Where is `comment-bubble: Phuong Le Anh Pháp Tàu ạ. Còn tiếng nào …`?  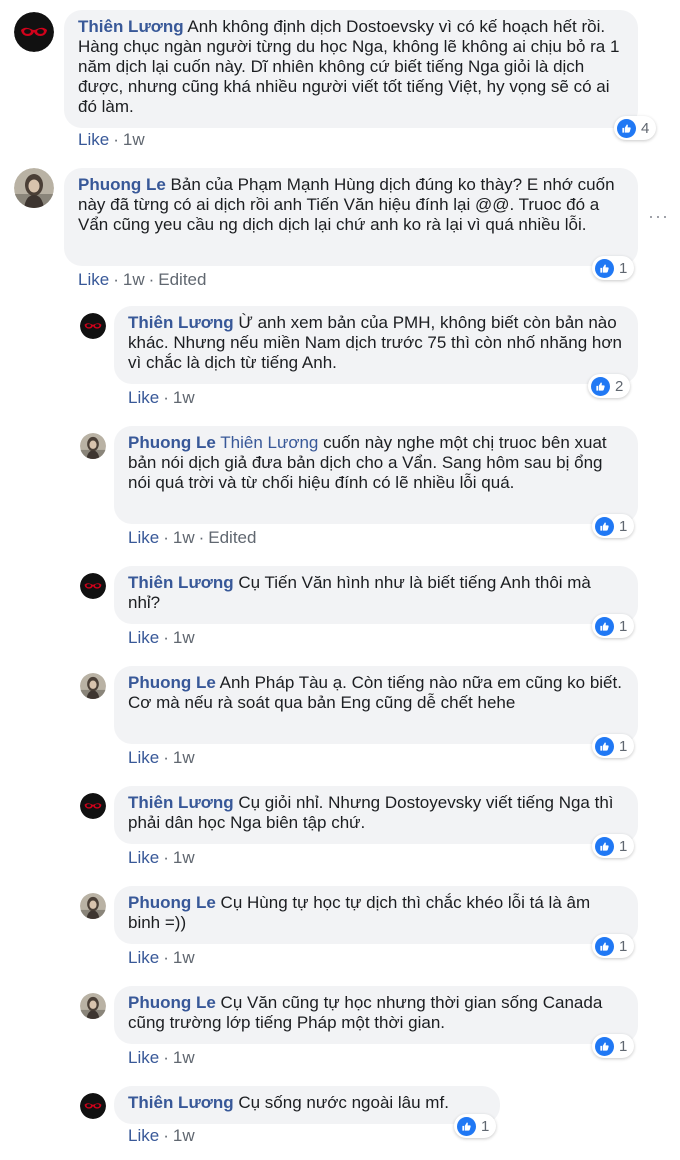 comment-bubble: Phuong Le Anh Pháp Tàu ạ. Còn tiếng nào … is located at coordinates (376, 705).